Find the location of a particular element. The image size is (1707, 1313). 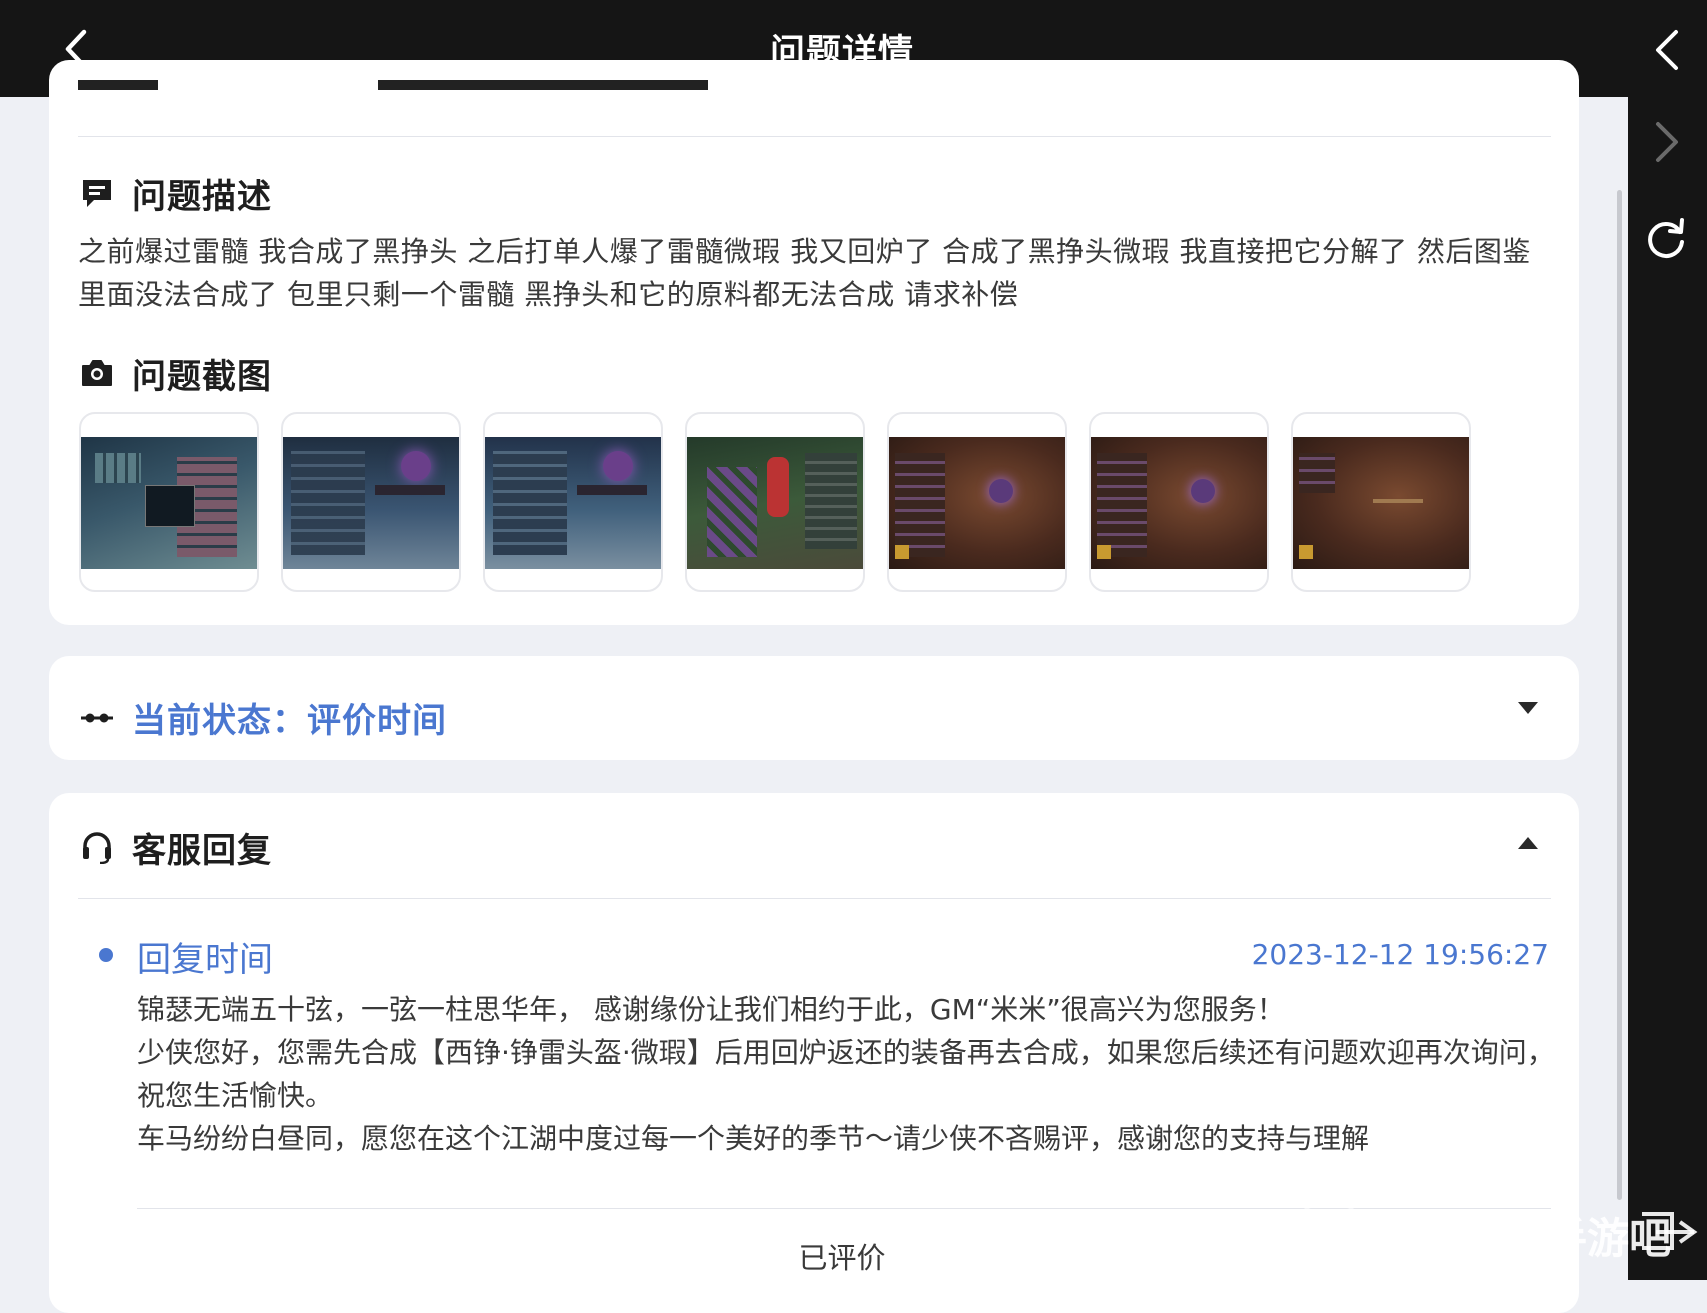

back-icon is located at coordinates (1667, 50).